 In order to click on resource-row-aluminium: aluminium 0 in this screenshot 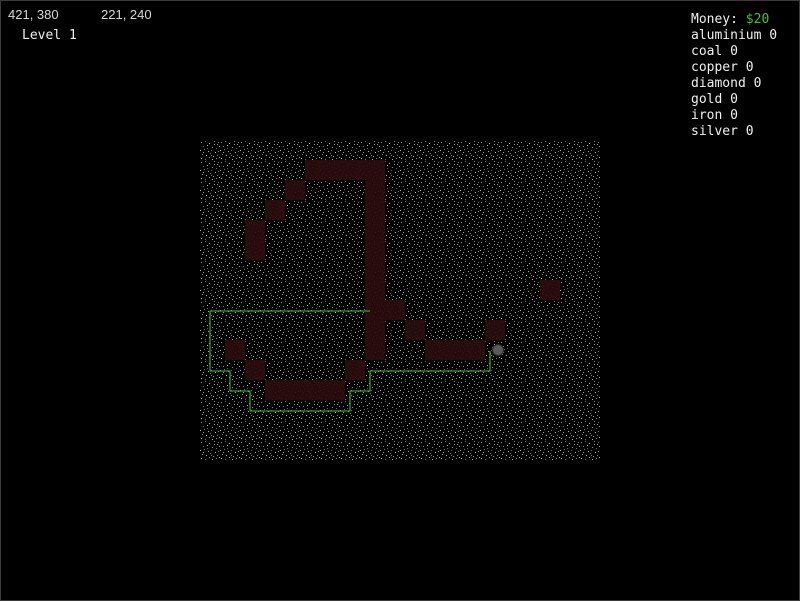, I will do `click(734, 36)`.